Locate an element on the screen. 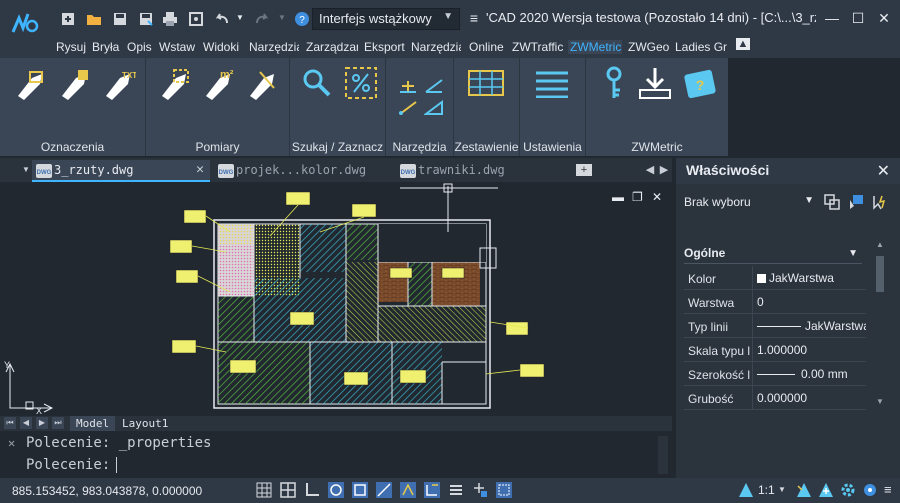 This screenshot has height=503, width=900. snap-mode-icon is located at coordinates (288, 490).